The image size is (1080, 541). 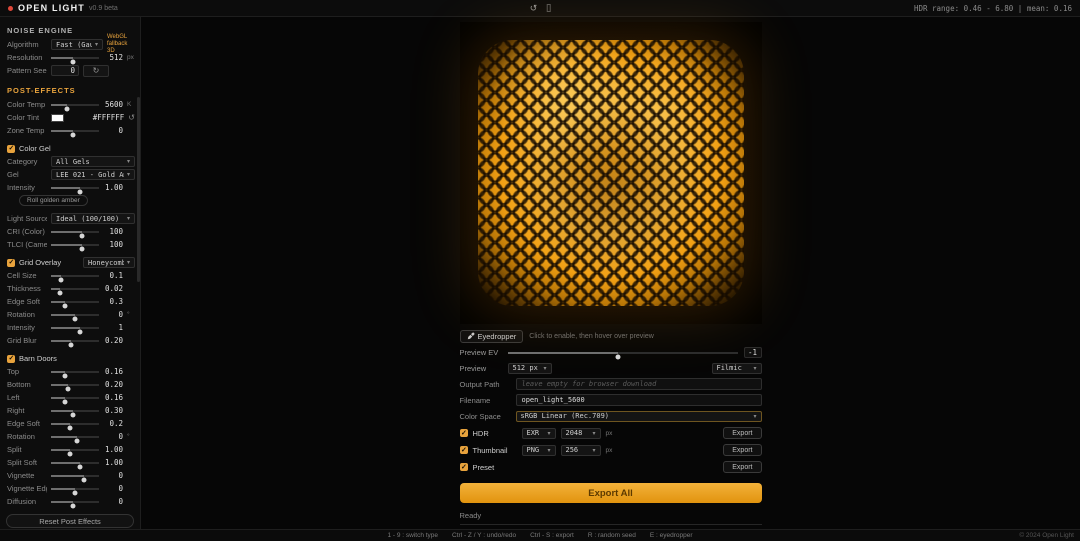 I want to click on diffusion-slider, so click(x=75, y=503).